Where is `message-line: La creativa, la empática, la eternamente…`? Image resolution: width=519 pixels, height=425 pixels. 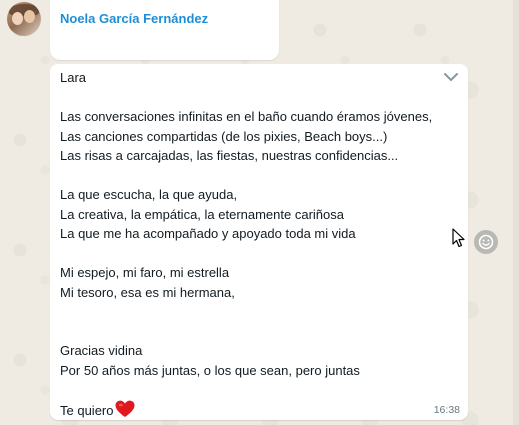 message-line: La creativa, la empática, la eternamente… is located at coordinates (202, 214).